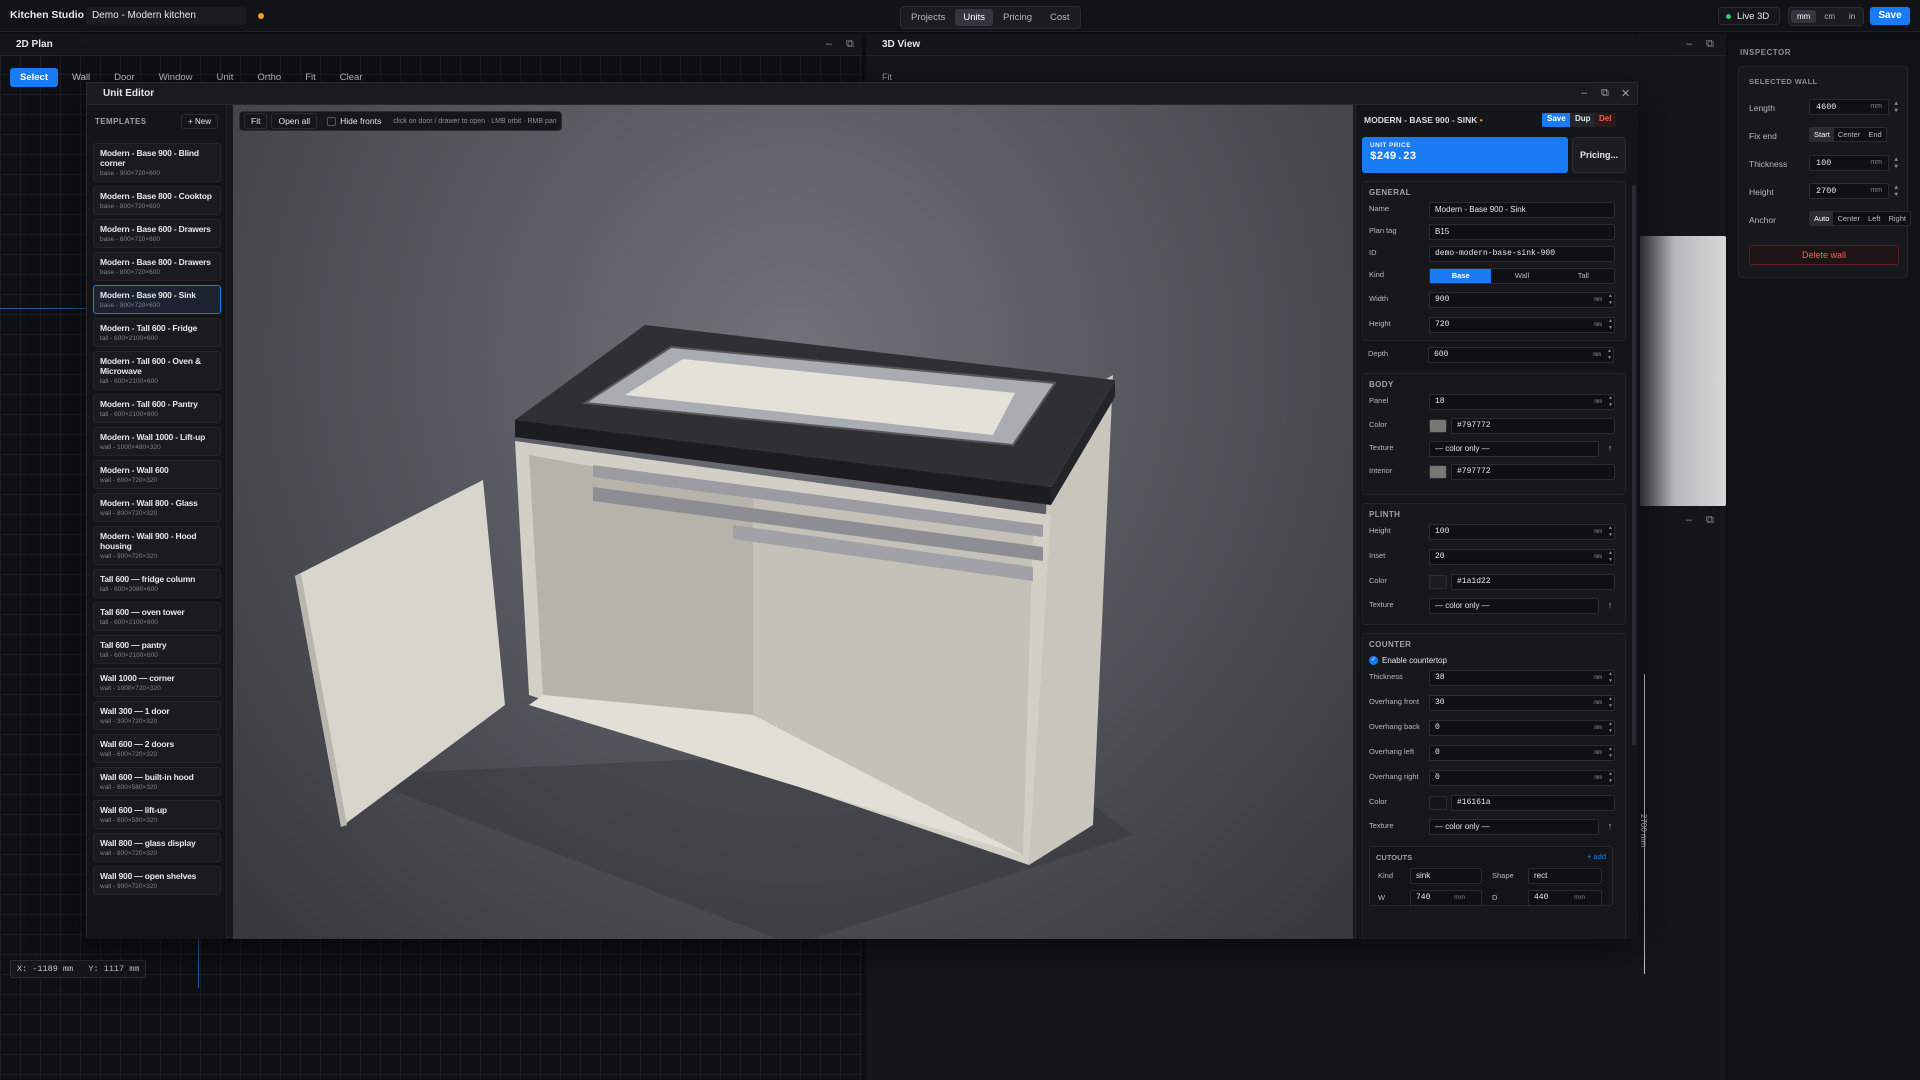 Image resolution: width=1920 pixels, height=1080 pixels. I want to click on cutout-kind-input: sink, so click(1446, 876).